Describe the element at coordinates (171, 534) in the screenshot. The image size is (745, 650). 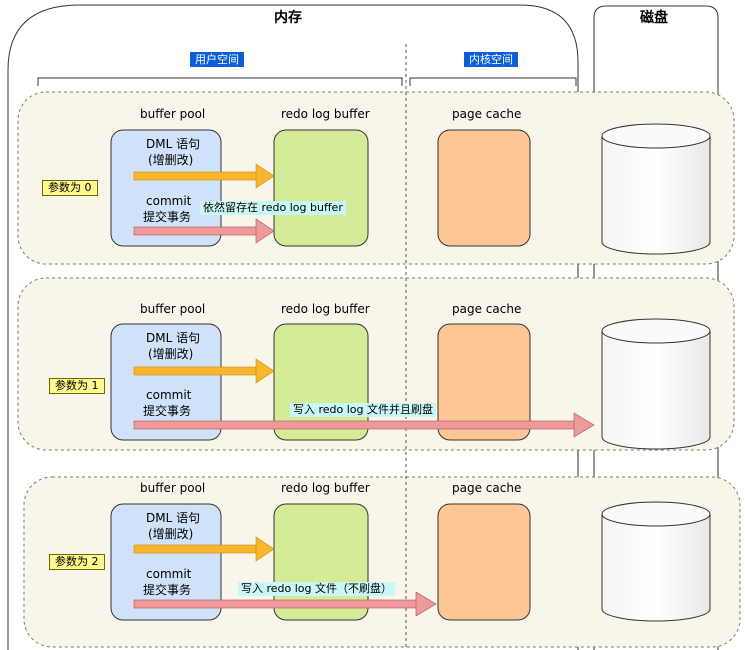
I see `dml-label-line2-2: (增删改)` at that location.